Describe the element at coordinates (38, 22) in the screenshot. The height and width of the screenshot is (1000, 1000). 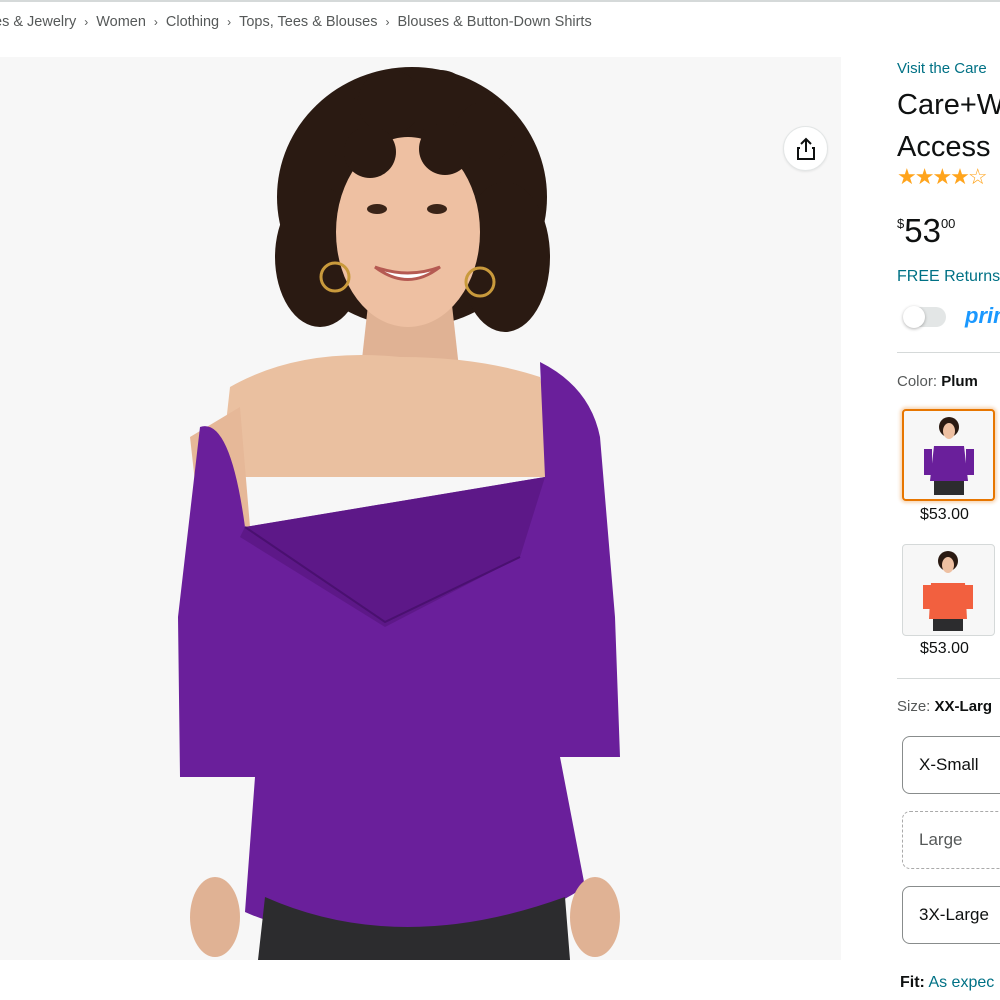
I see `breadcrumb-item: es & Jewelry` at that location.